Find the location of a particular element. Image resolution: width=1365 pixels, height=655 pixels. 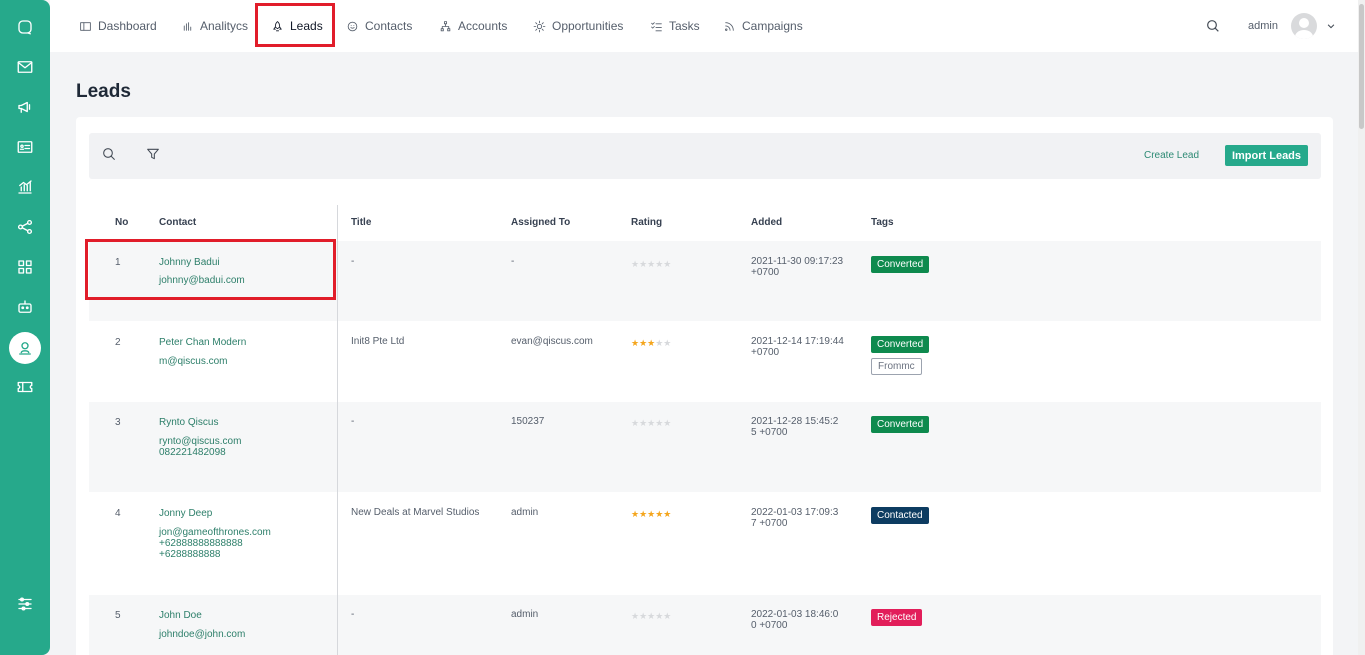

header-no: No is located at coordinates (122, 222).